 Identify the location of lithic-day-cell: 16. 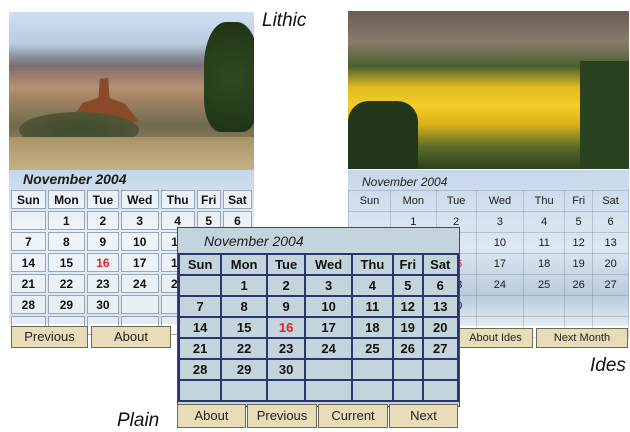
(103, 262).